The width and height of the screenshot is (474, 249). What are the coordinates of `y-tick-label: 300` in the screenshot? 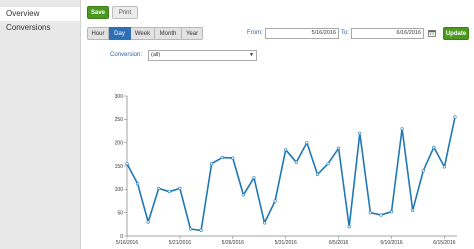 It's located at (119, 97).